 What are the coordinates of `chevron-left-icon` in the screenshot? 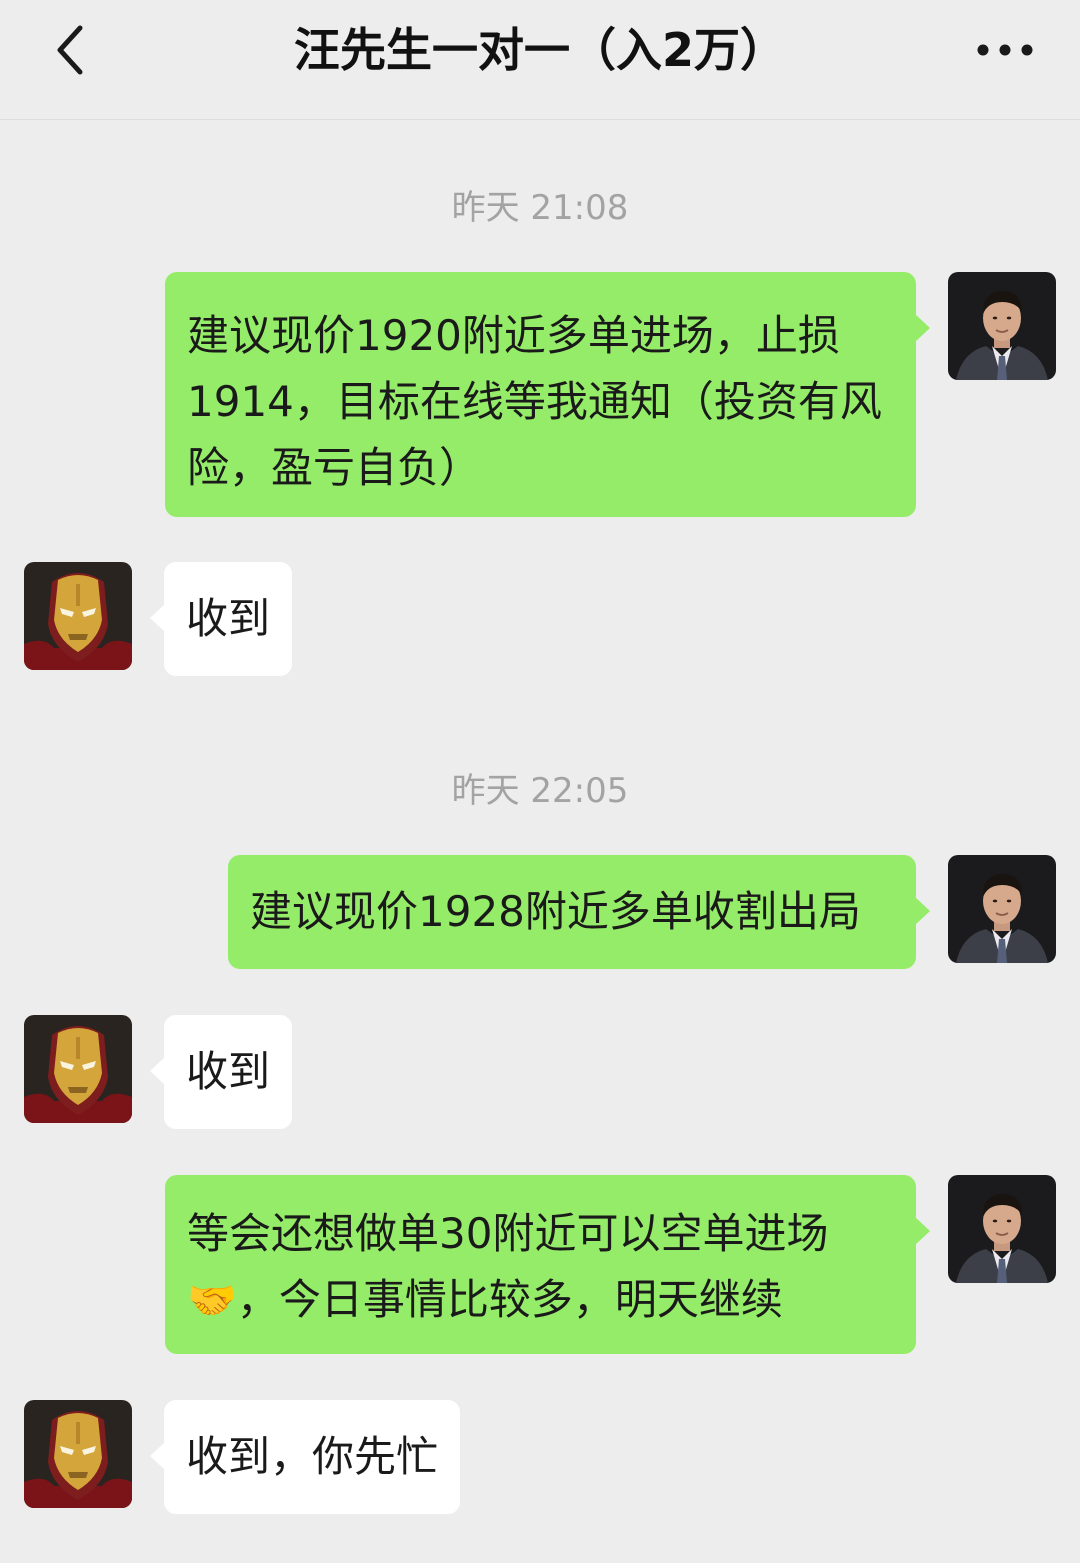 It's located at (70, 50).